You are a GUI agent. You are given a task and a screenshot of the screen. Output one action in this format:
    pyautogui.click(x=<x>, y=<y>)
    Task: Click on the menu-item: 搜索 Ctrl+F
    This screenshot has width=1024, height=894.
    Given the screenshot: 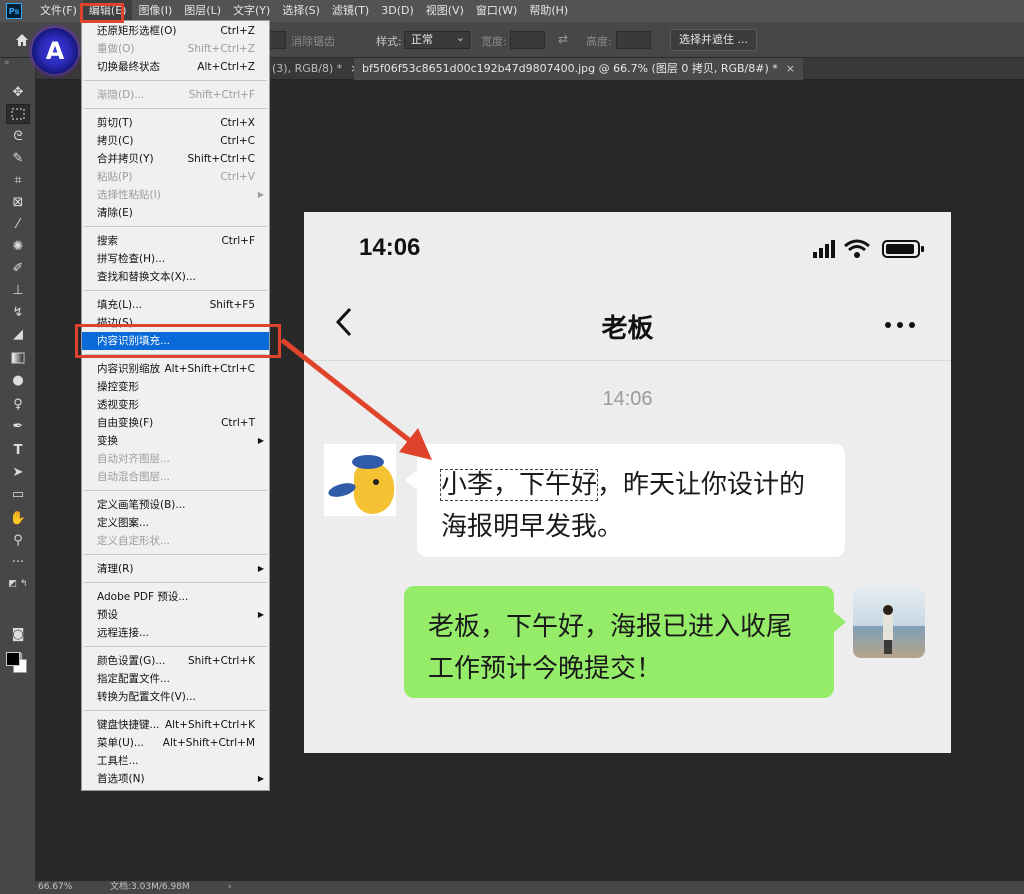 What is the action you would take?
    pyautogui.click(x=175, y=241)
    